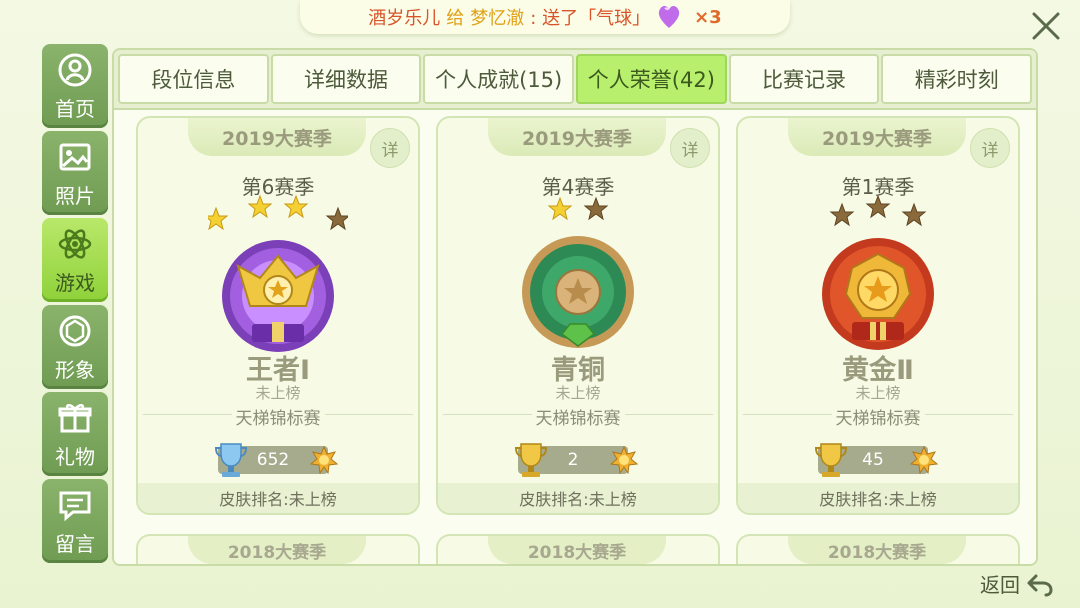 This screenshot has height=608, width=1080. Describe the element at coordinates (75, 195) in the screenshot. I see `sidebar-item-label: 照片` at that location.